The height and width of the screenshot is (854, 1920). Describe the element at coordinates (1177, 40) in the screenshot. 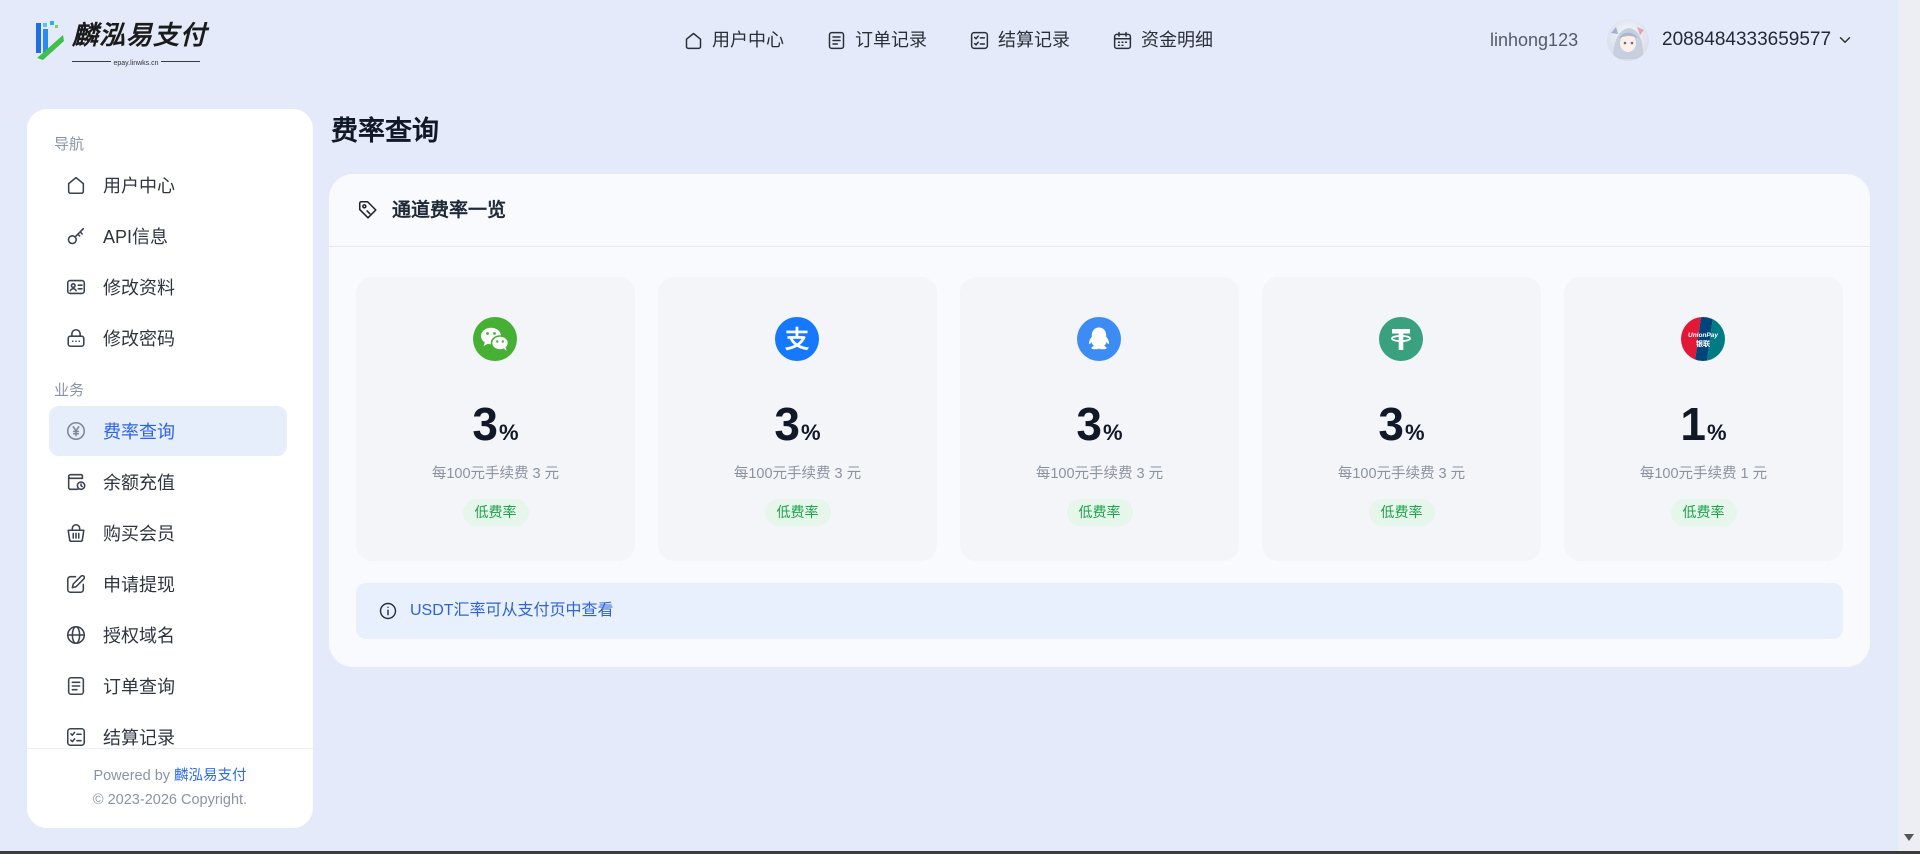

I see `topnav-label: 资金明细` at that location.